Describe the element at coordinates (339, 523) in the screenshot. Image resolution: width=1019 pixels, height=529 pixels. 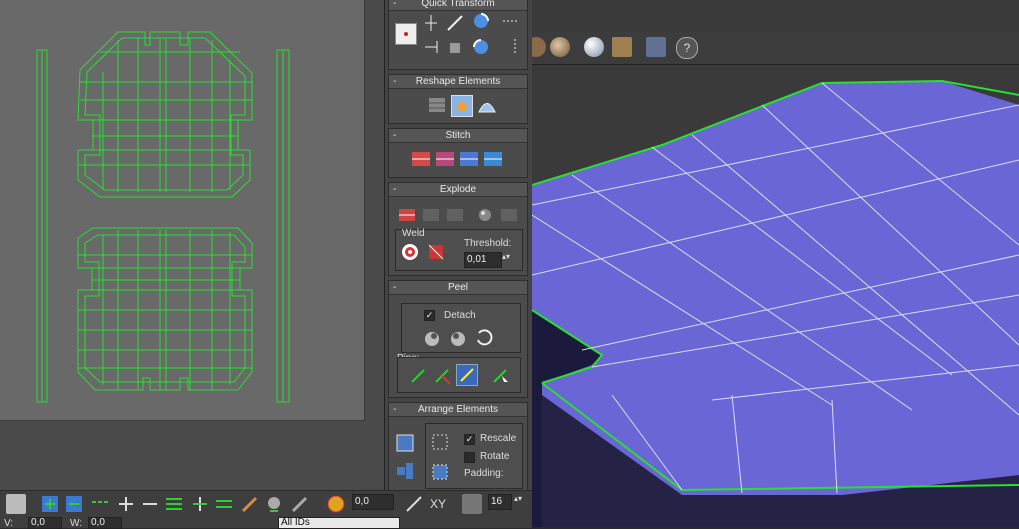
I see `element-id-select: All IDs` at that location.